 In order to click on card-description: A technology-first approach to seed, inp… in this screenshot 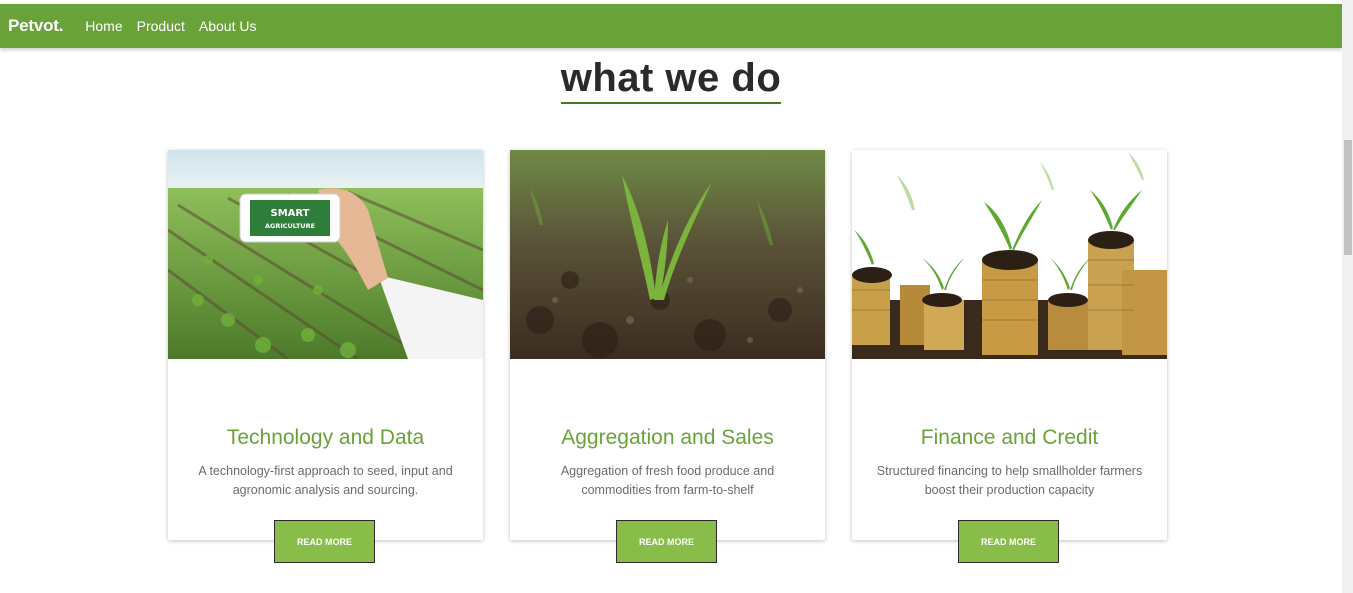, I will do `click(325, 480)`.